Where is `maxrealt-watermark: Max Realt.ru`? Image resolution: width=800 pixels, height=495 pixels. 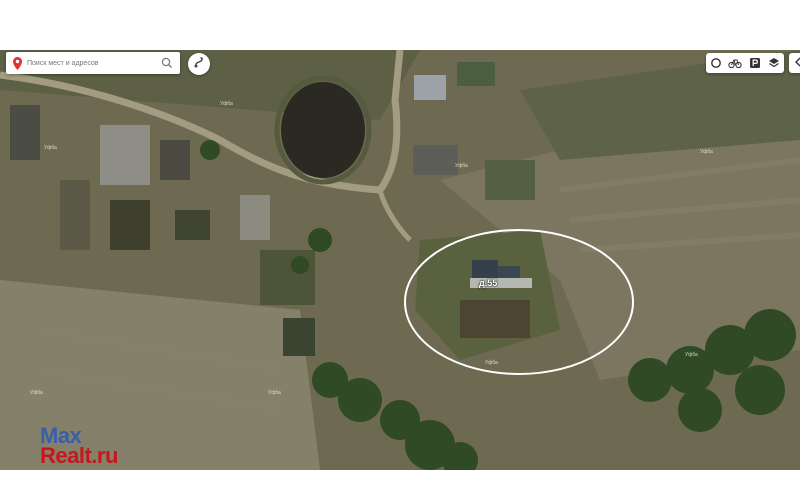
maxrealt-watermark: Max Realt.ru is located at coordinates (79, 446).